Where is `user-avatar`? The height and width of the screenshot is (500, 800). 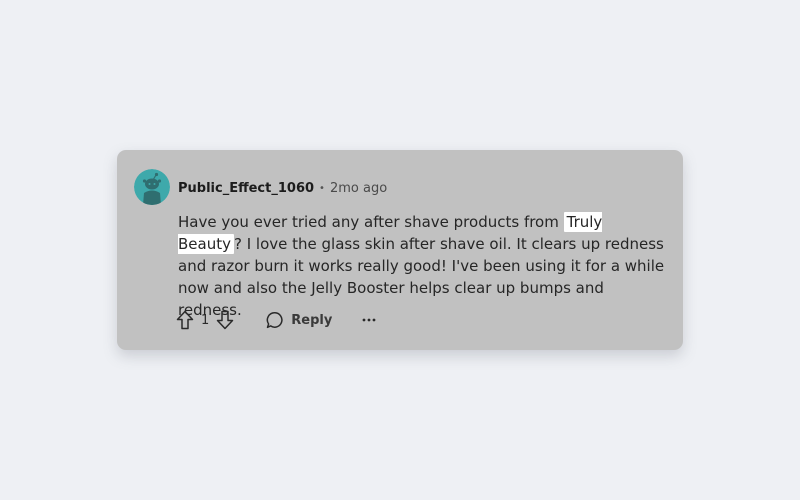
user-avatar is located at coordinates (152, 187).